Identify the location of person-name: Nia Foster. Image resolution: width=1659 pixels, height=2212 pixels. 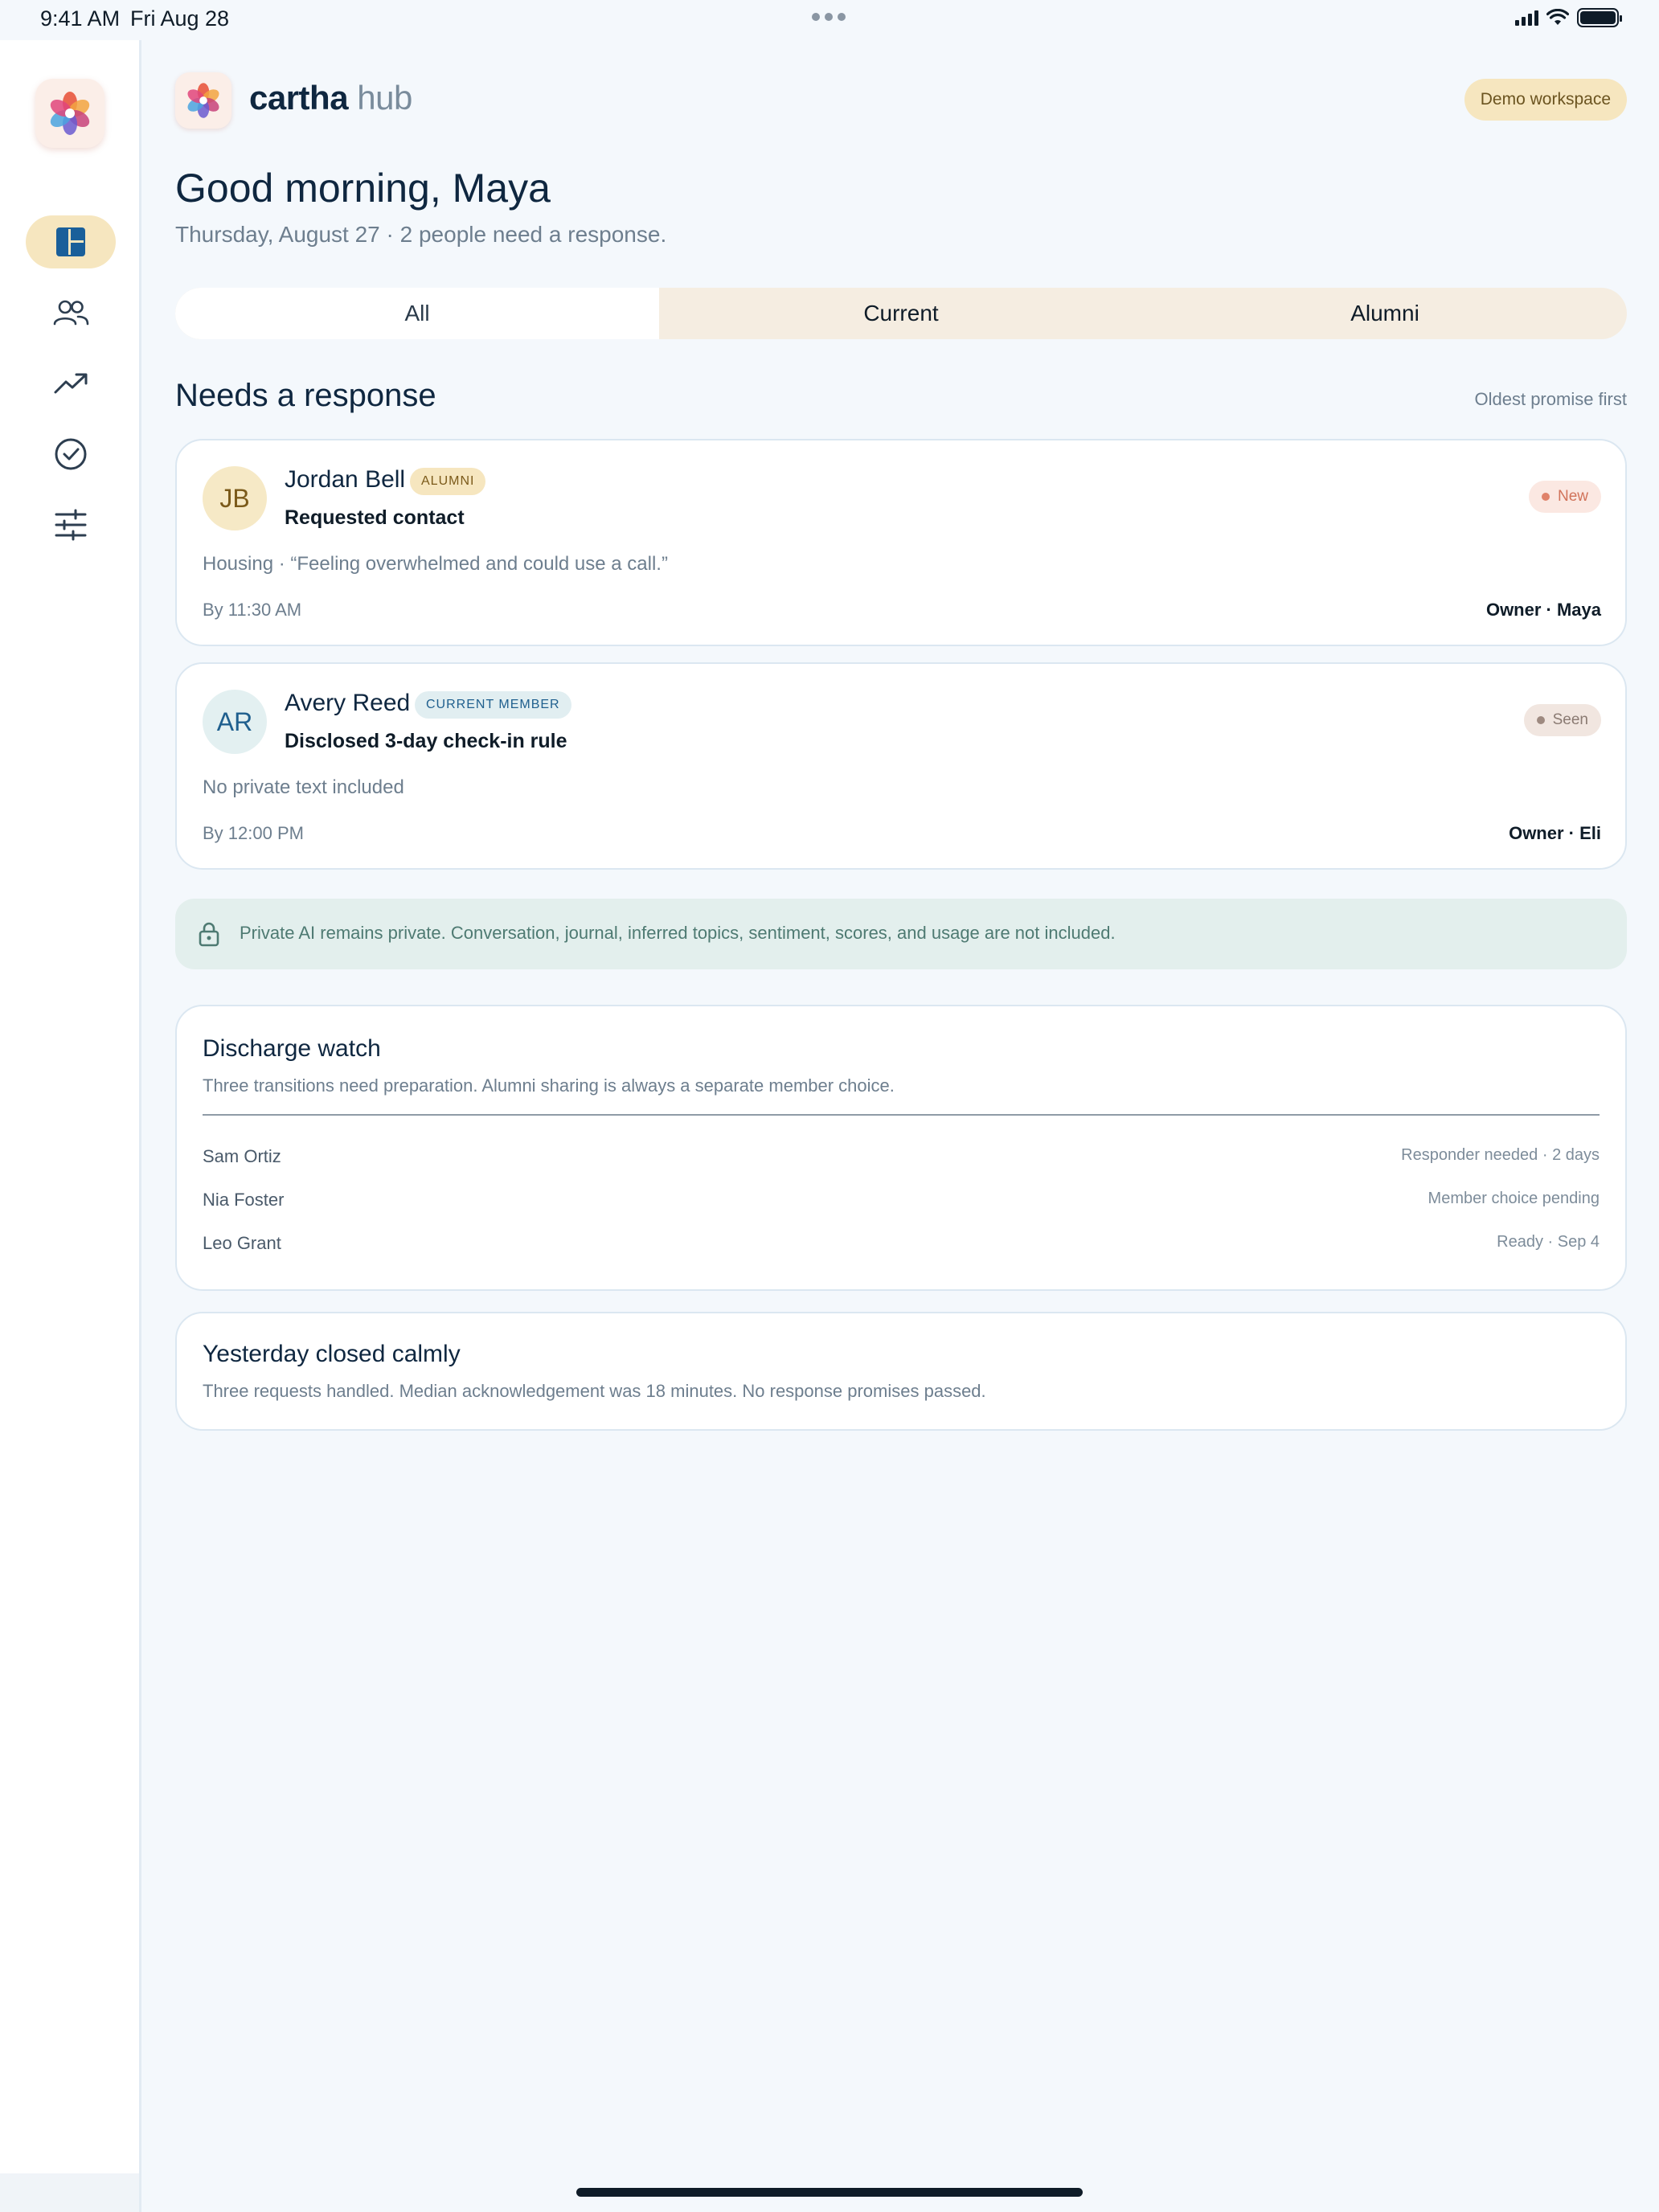
(244, 1200).